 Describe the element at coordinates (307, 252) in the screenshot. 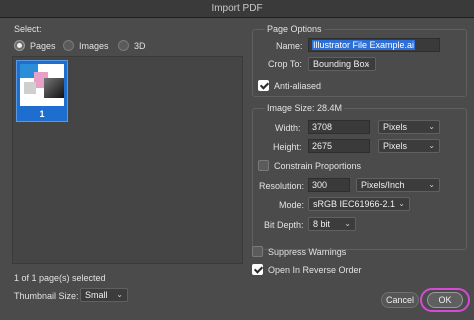

I see `suppress-warnings-label: Suppress Warnings` at that location.